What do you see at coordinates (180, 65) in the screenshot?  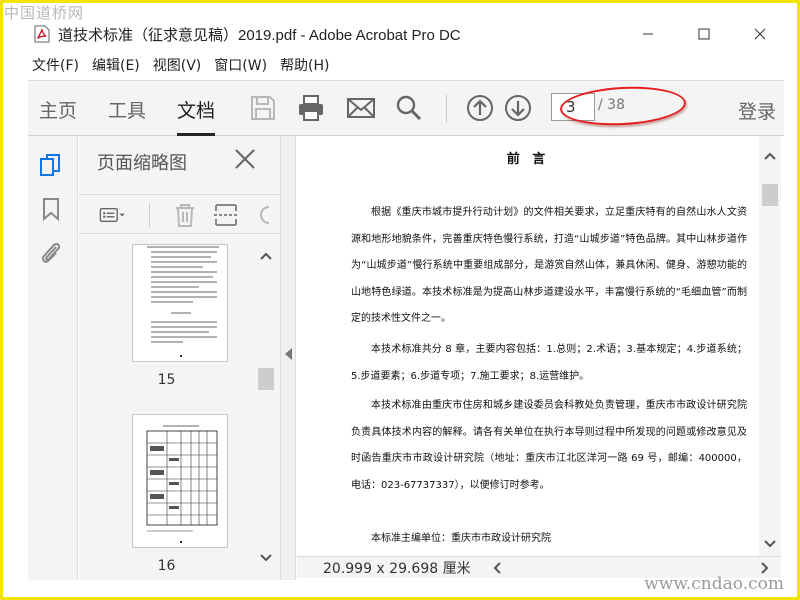 I see `menu-view: 视图(V)` at bounding box center [180, 65].